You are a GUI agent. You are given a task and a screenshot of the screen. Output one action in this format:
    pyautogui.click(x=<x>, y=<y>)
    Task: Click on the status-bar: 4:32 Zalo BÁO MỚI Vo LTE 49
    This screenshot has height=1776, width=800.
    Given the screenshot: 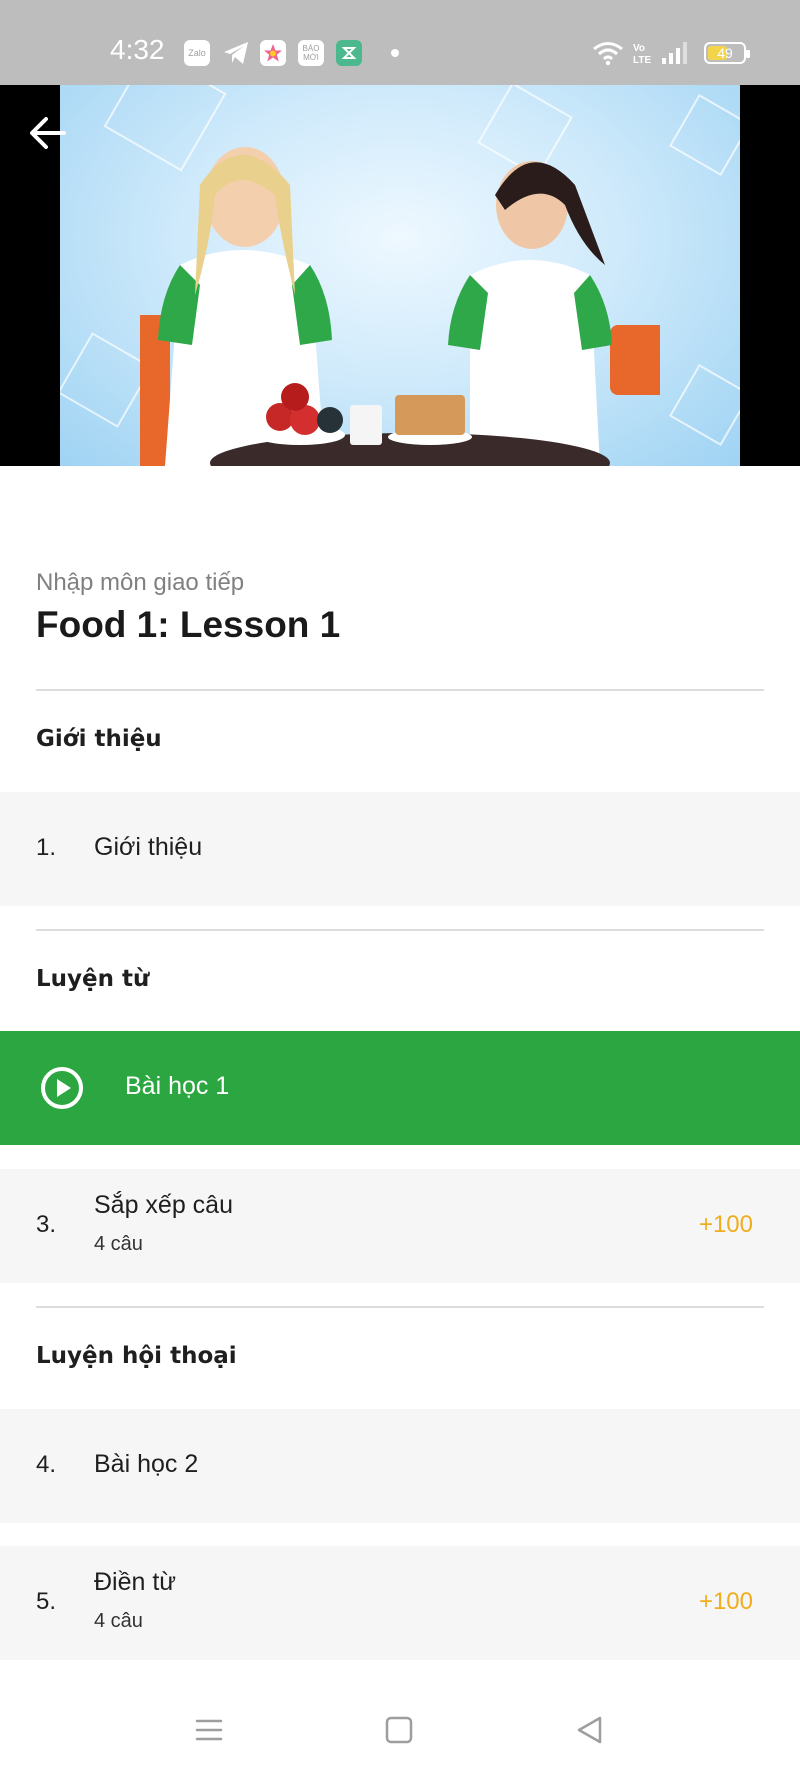 What is the action you would take?
    pyautogui.click(x=400, y=42)
    